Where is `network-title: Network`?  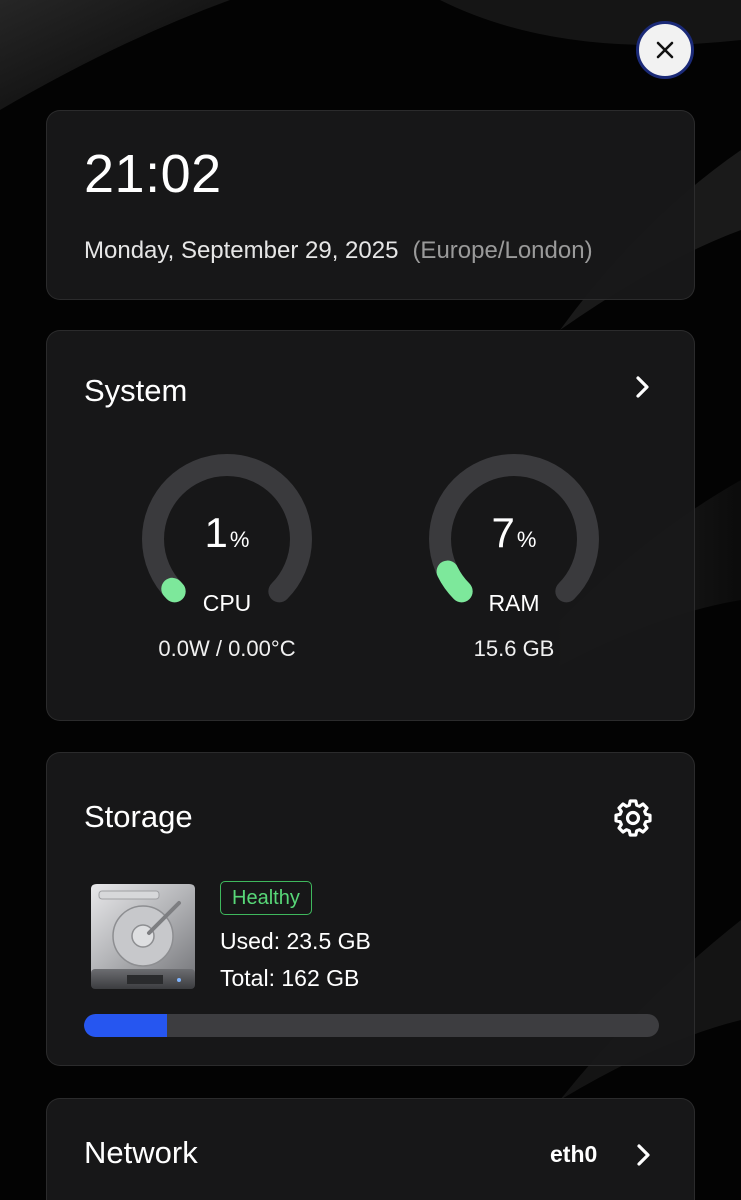 network-title: Network is located at coordinates (141, 1152).